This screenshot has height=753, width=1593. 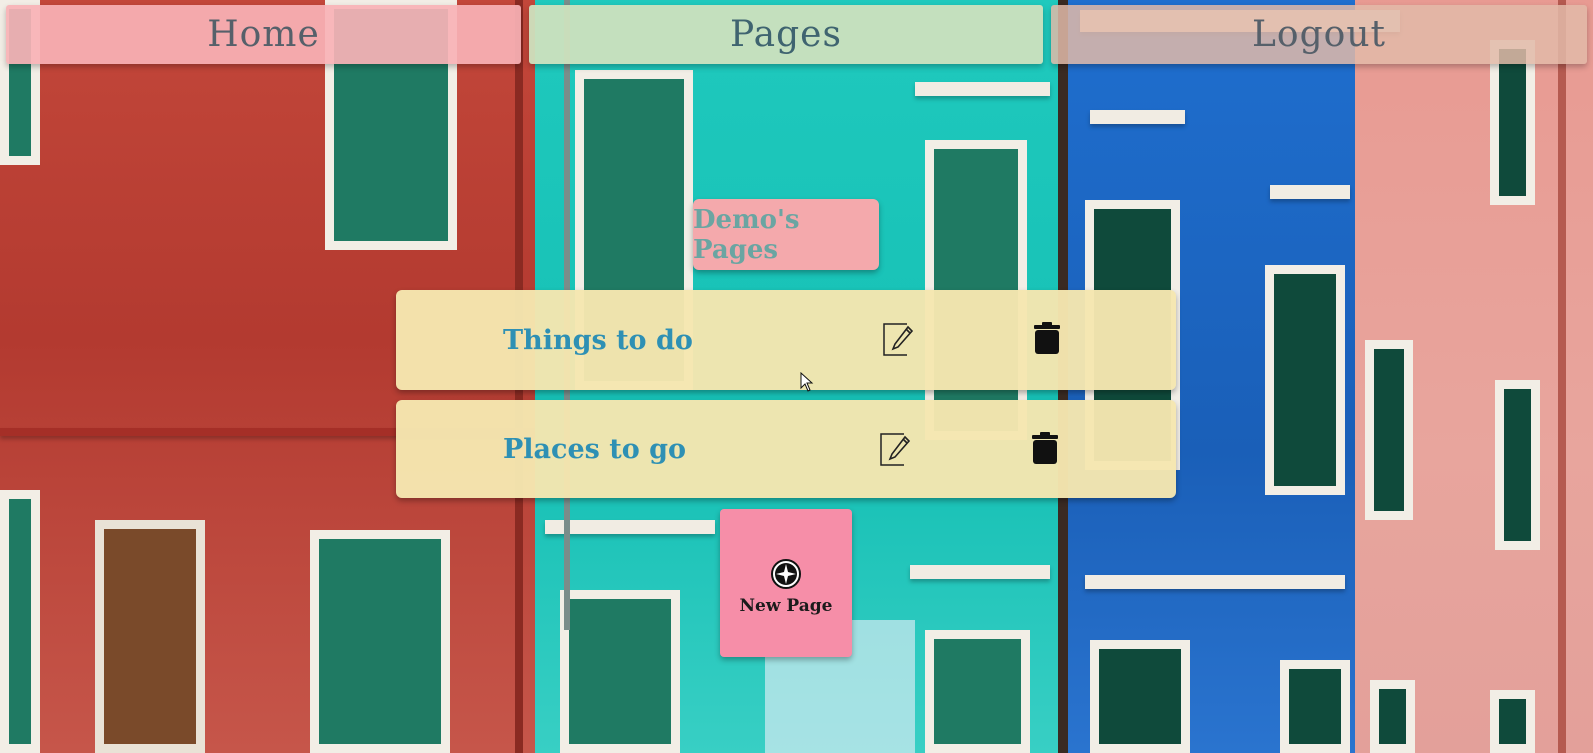 I want to click on nav-pages-button: Pages, so click(x=786, y=34).